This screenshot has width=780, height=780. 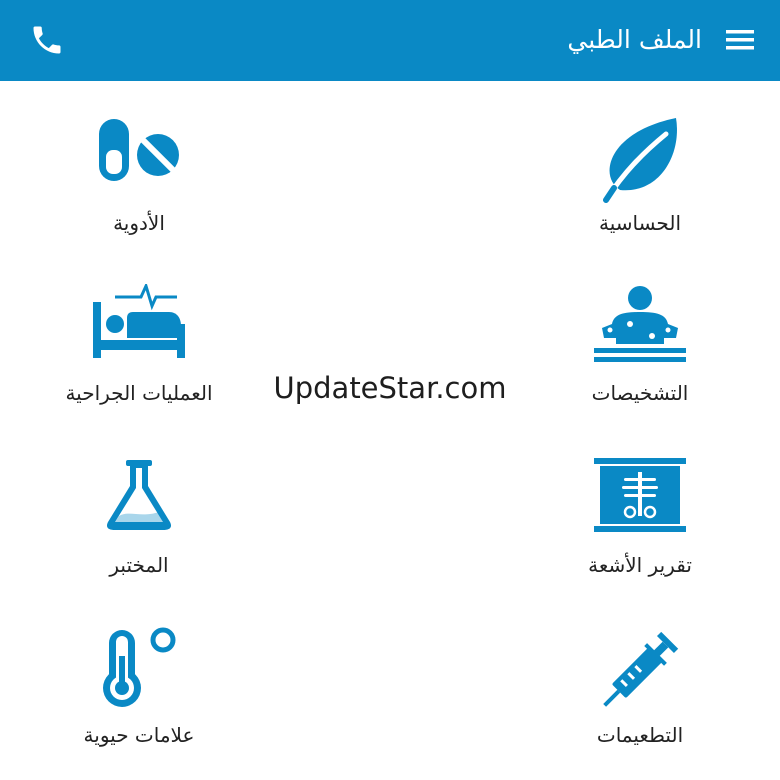 I want to click on call-button, so click(x=47, y=40).